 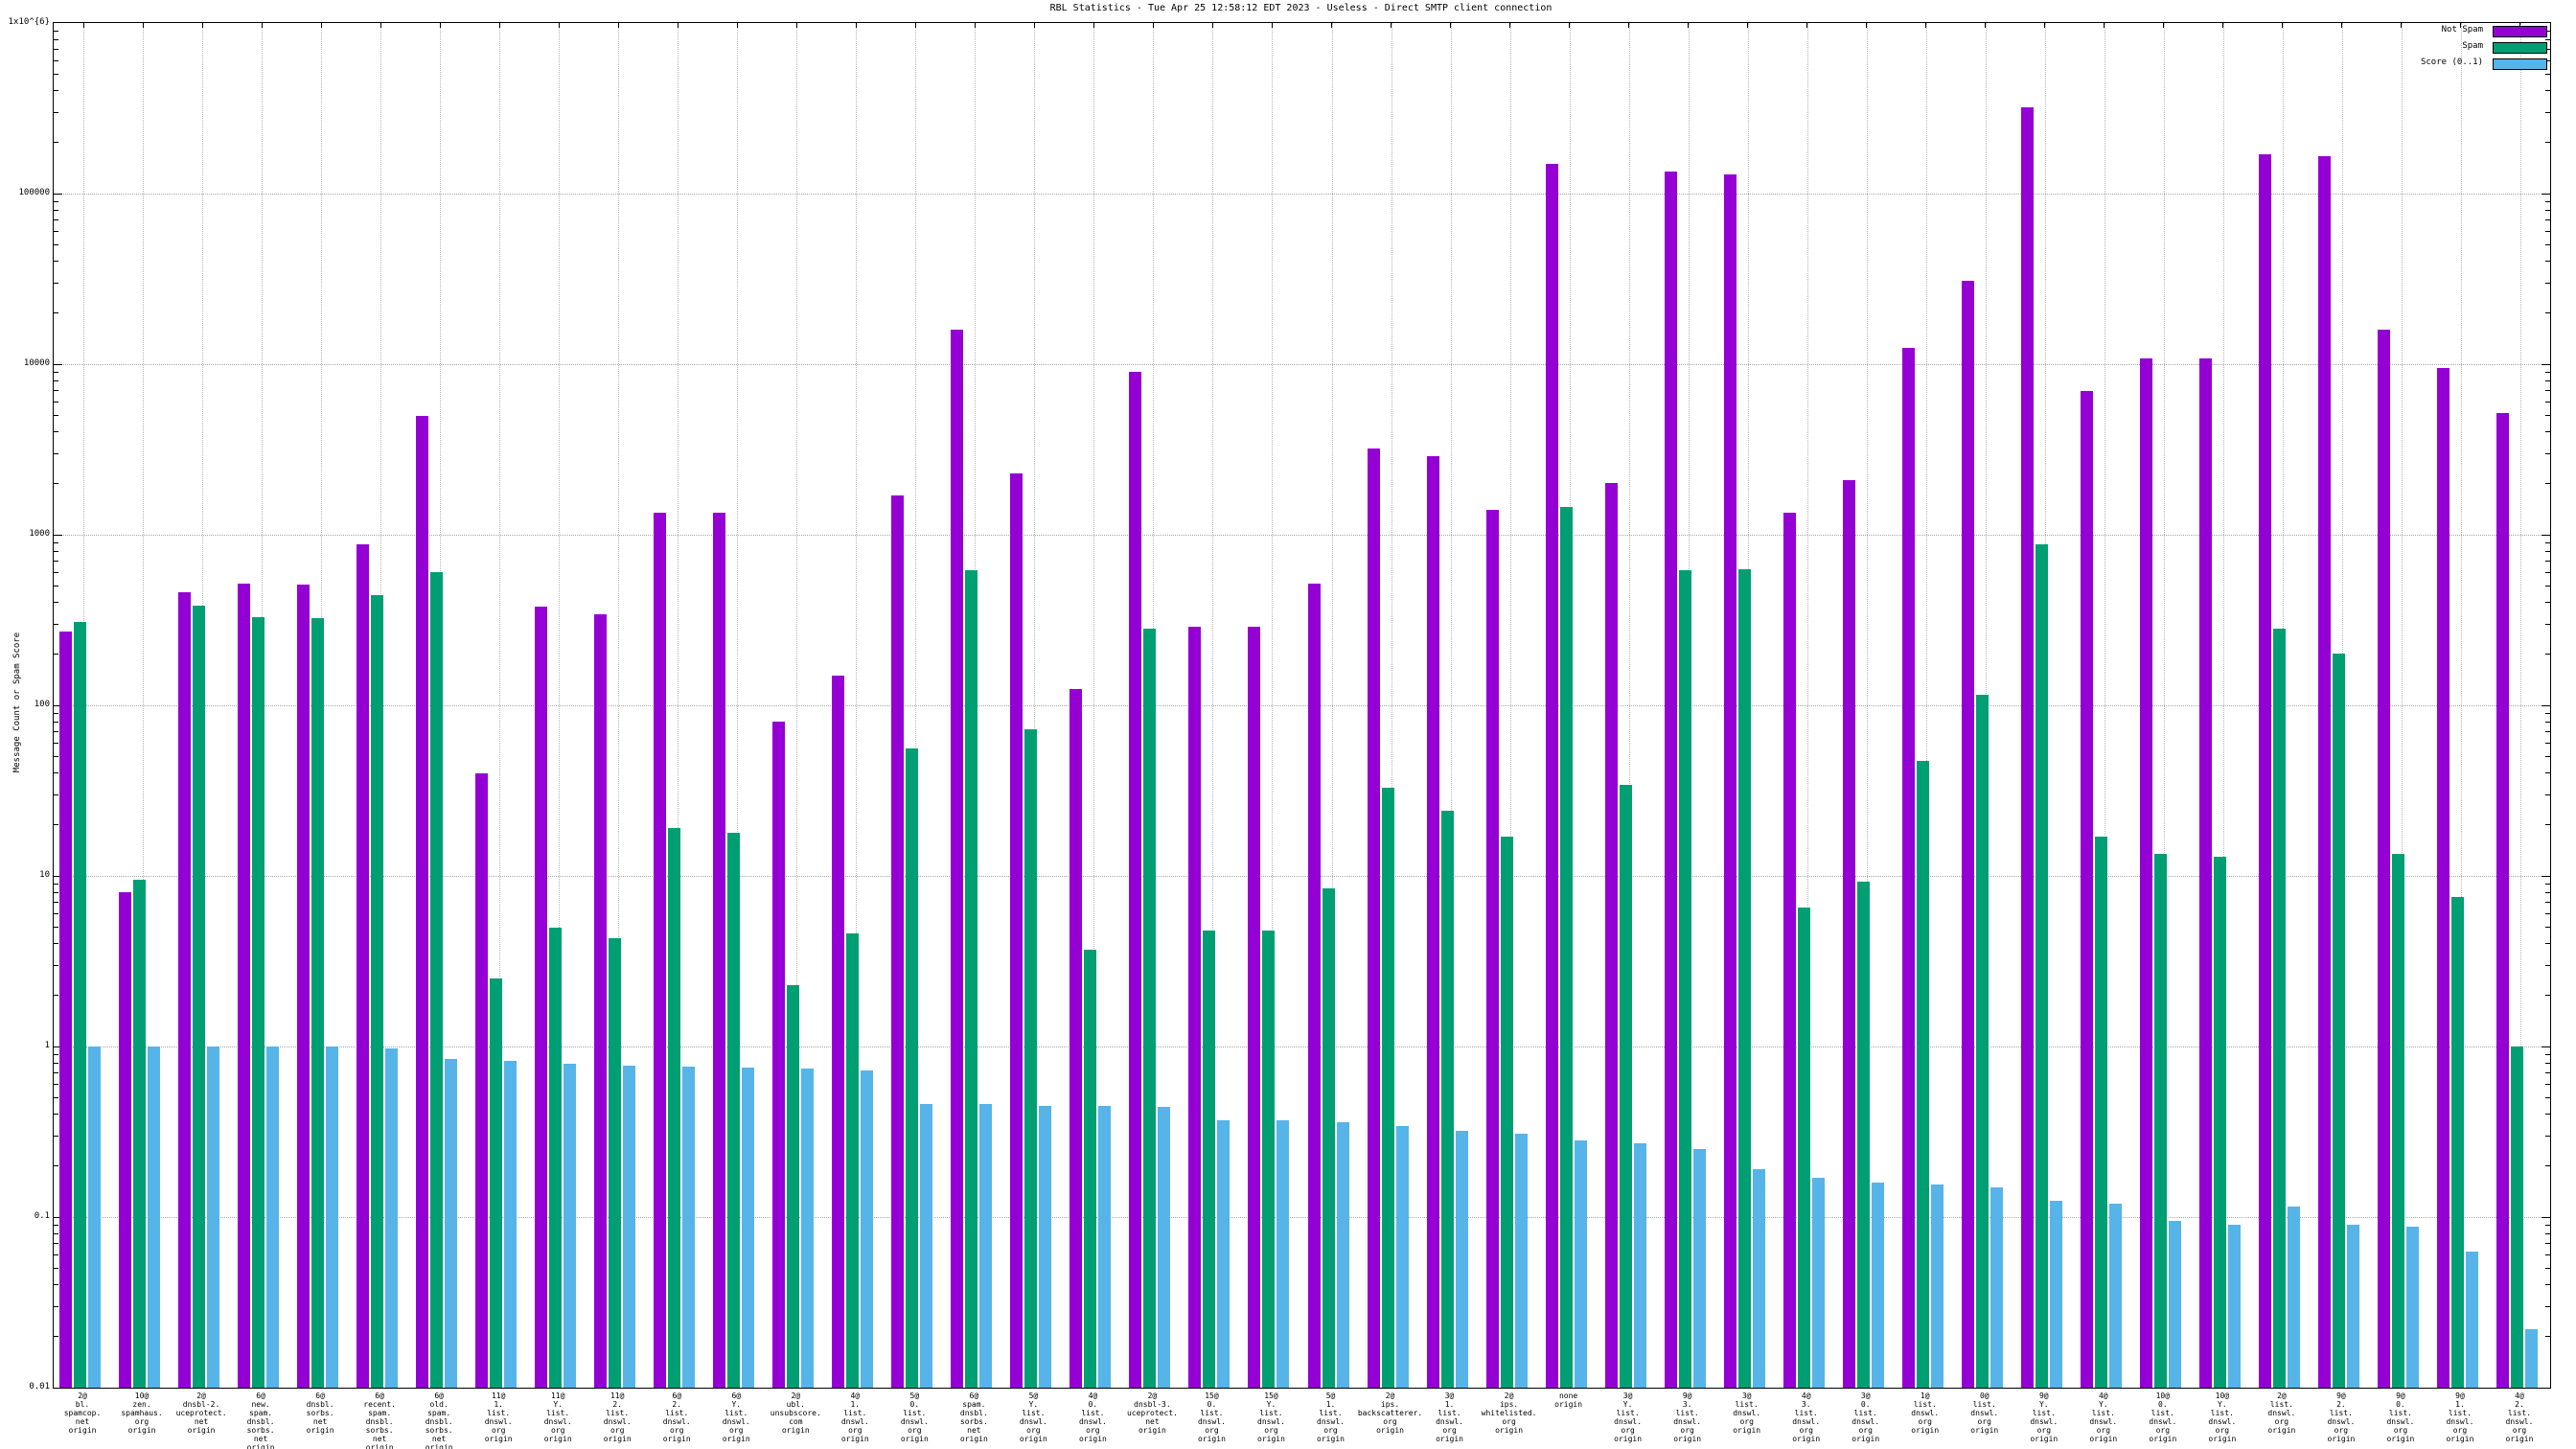 I want to click on x-category-line: 15@, so click(x=1271, y=1396).